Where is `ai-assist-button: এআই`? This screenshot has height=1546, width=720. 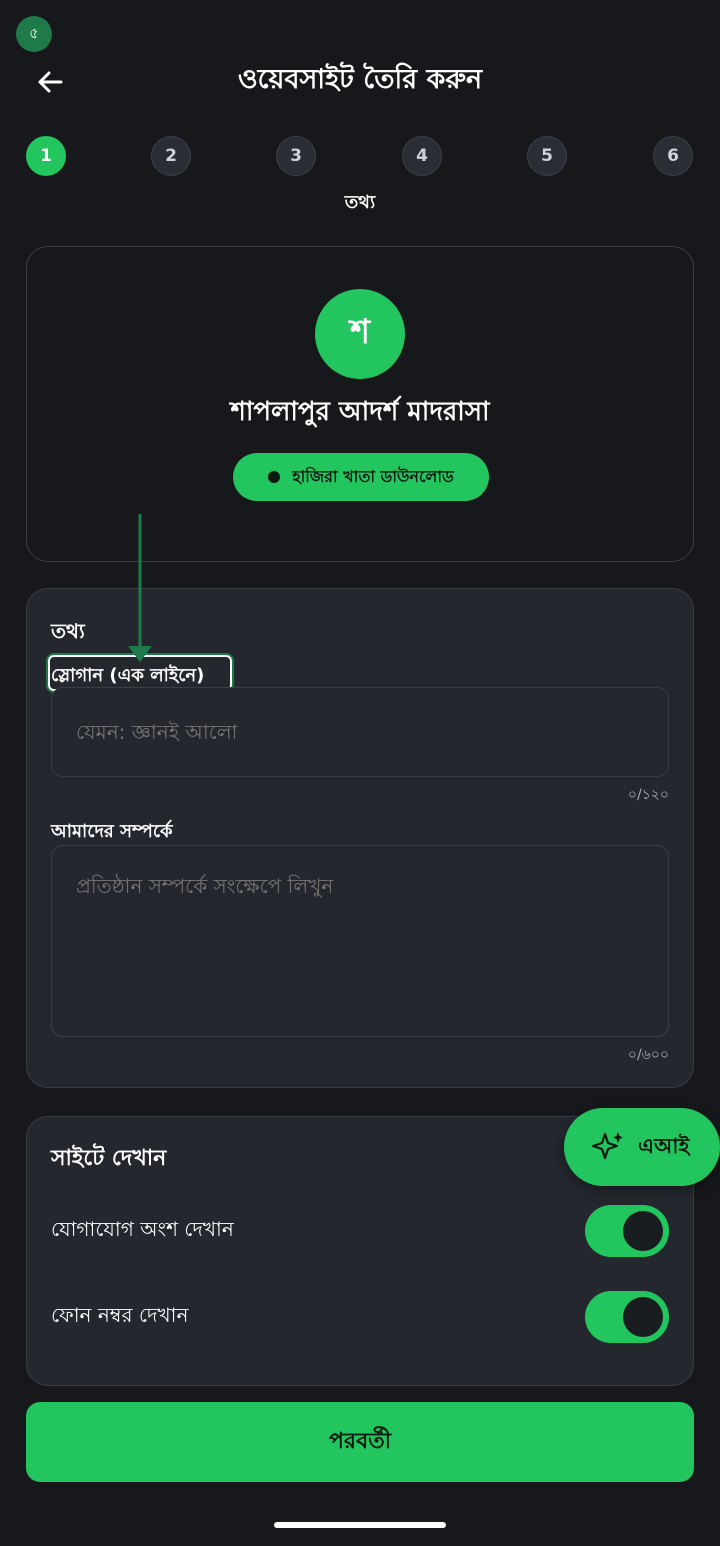
ai-assist-button: এআই is located at coordinates (642, 1147).